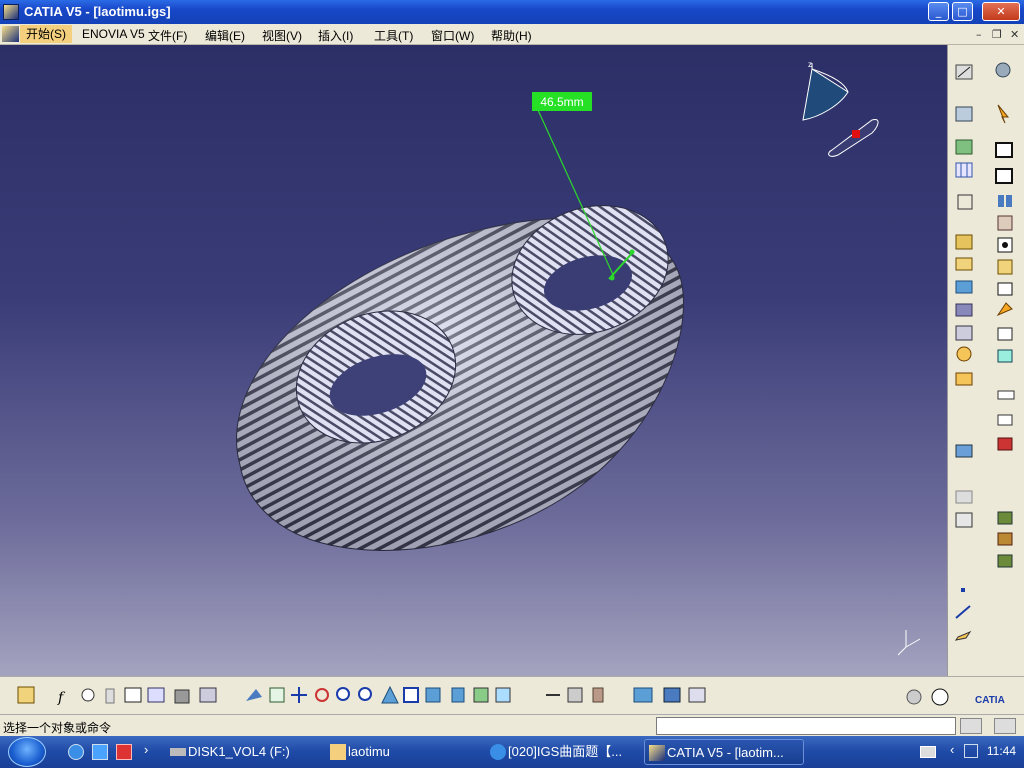  Describe the element at coordinates (110, 696) in the screenshot. I see `law-icon` at that location.